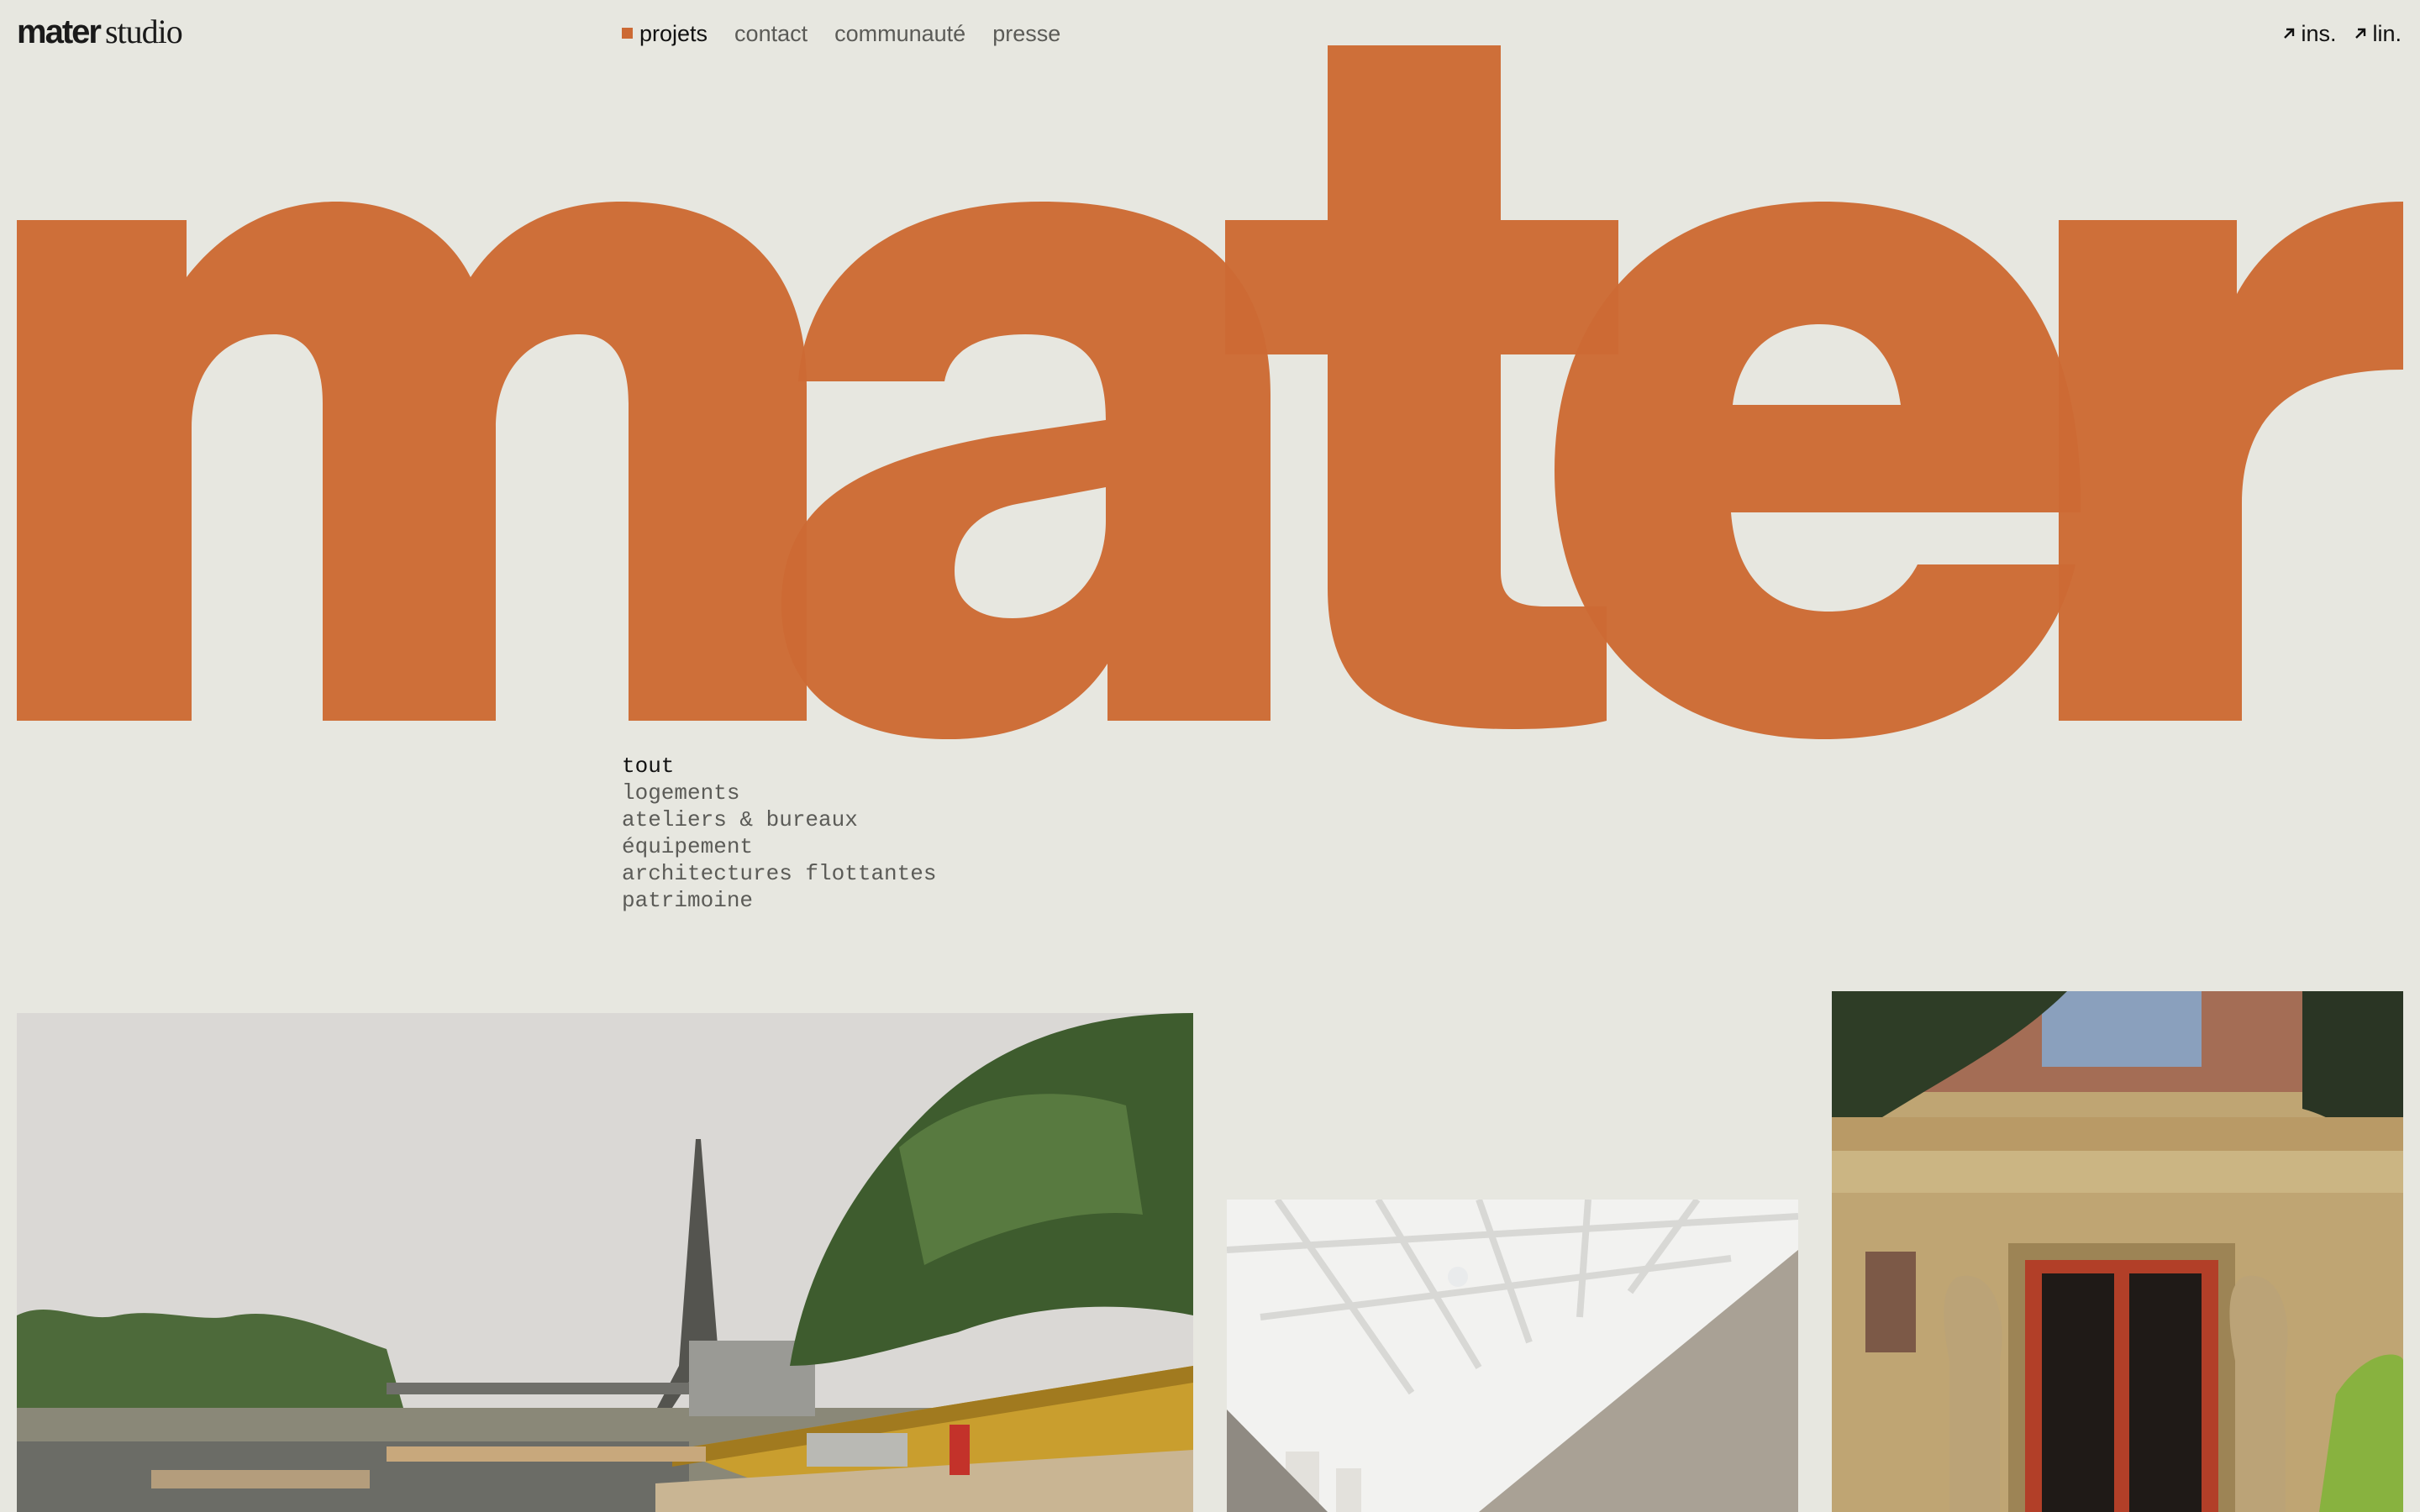  Describe the element at coordinates (779, 846) in the screenshot. I see `filter-equipement: équipement` at that location.